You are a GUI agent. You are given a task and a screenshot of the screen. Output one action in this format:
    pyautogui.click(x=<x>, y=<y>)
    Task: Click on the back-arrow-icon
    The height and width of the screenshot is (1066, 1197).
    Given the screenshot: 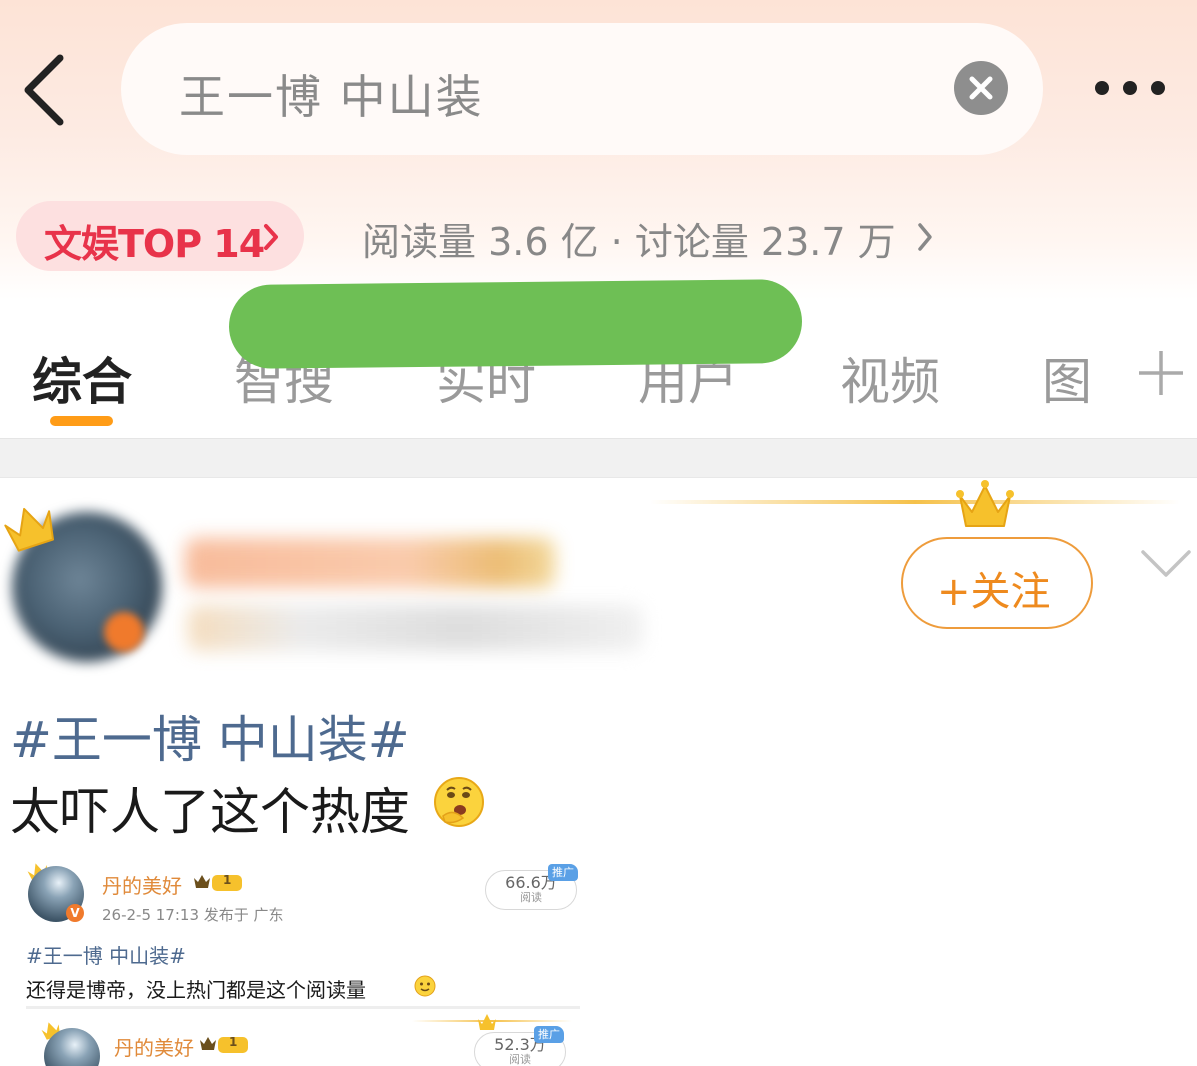 What is the action you would take?
    pyautogui.click(x=46, y=90)
    